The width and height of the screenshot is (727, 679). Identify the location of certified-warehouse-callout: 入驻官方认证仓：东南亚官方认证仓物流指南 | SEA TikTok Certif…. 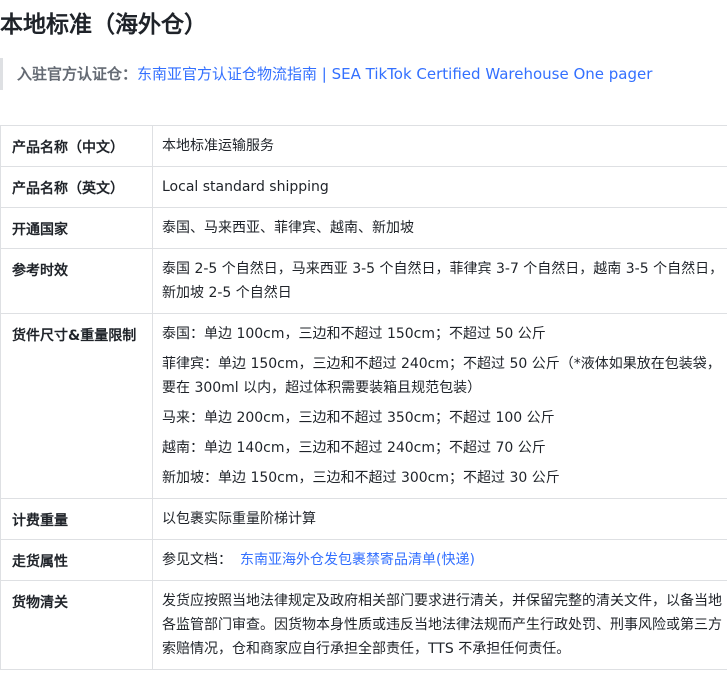
(363, 74).